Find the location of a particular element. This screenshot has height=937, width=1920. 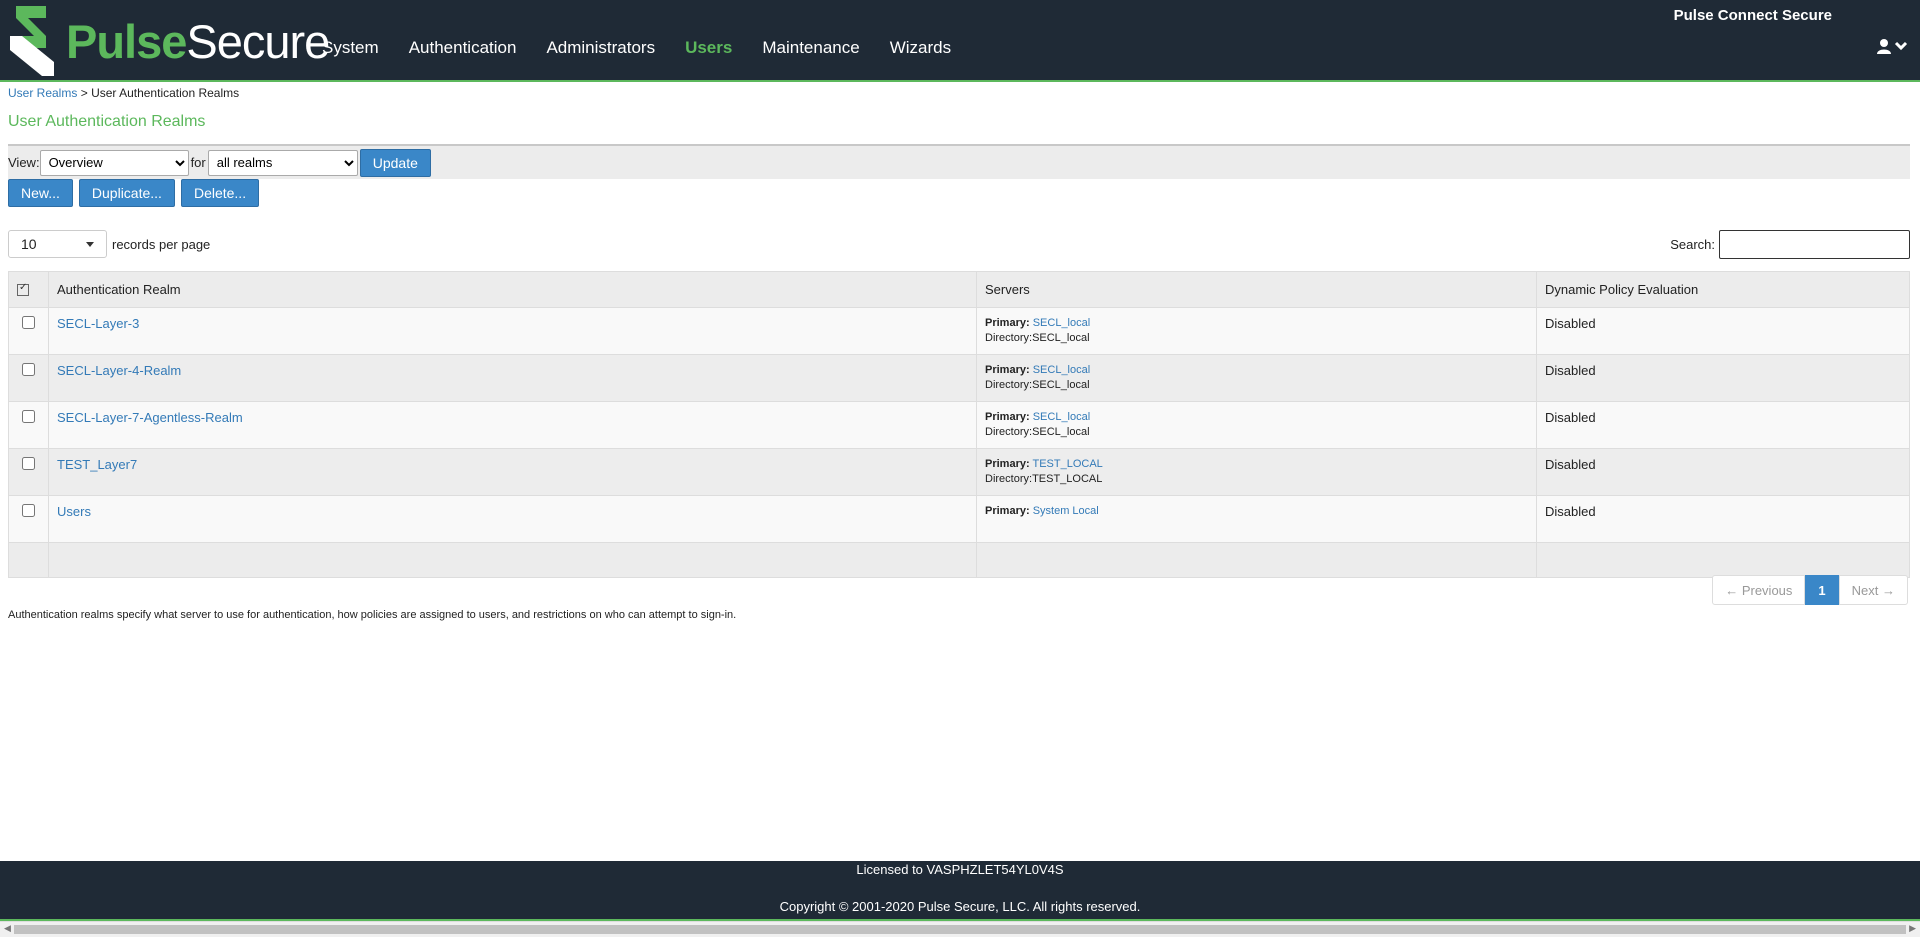

caret-down-icon is located at coordinates (90, 244).